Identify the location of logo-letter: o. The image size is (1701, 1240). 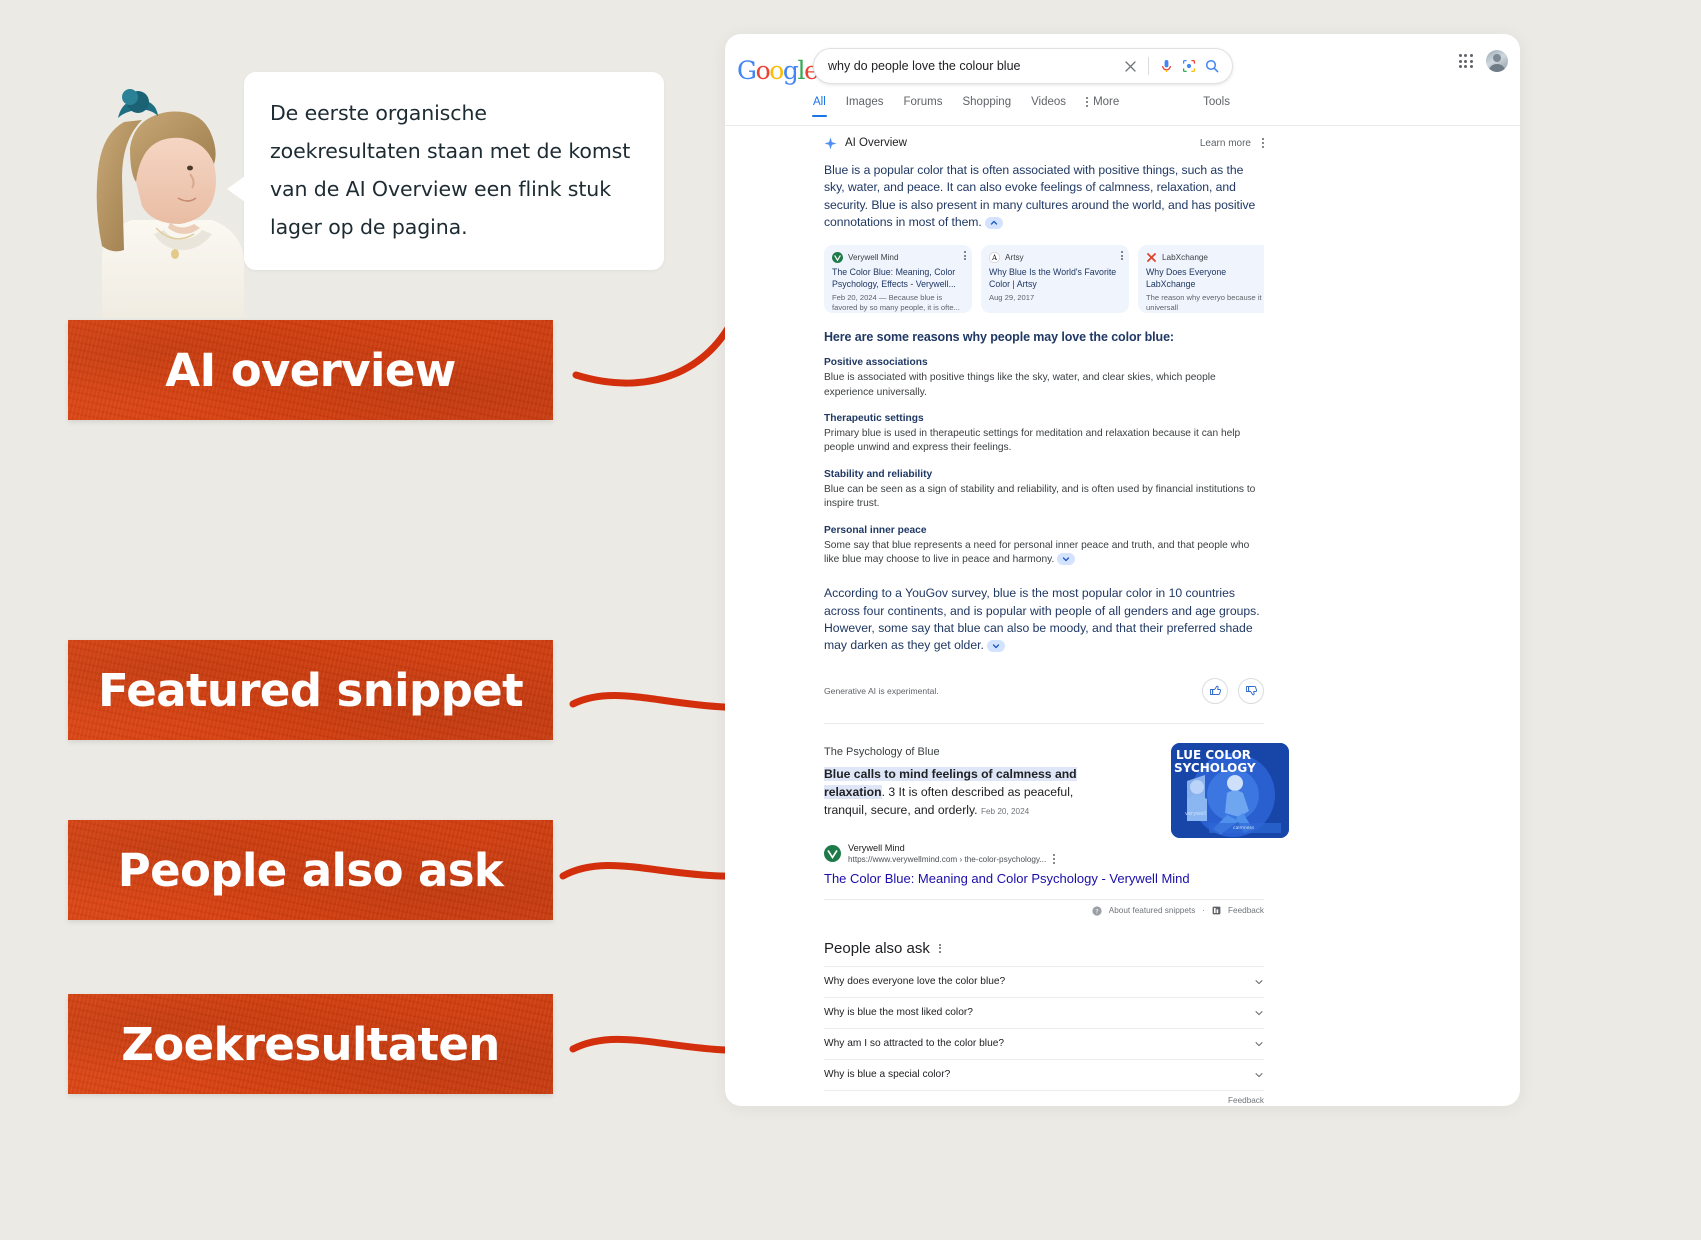
(763, 70).